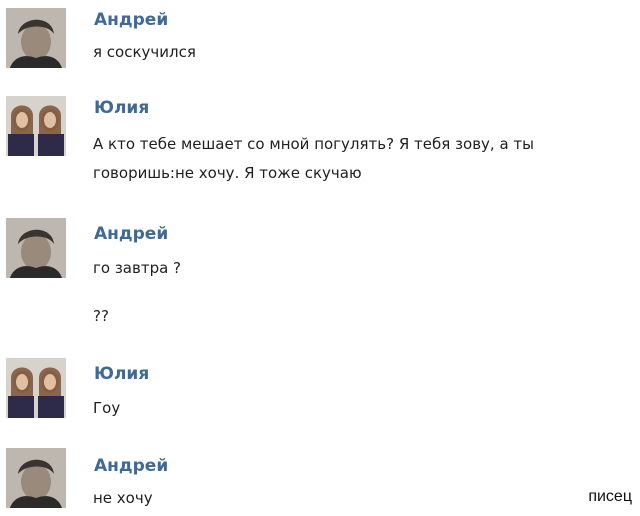  What do you see at coordinates (227, 173) in the screenshot?
I see `message-text: говоришь:не хочу. Я тоже скучаю` at bounding box center [227, 173].